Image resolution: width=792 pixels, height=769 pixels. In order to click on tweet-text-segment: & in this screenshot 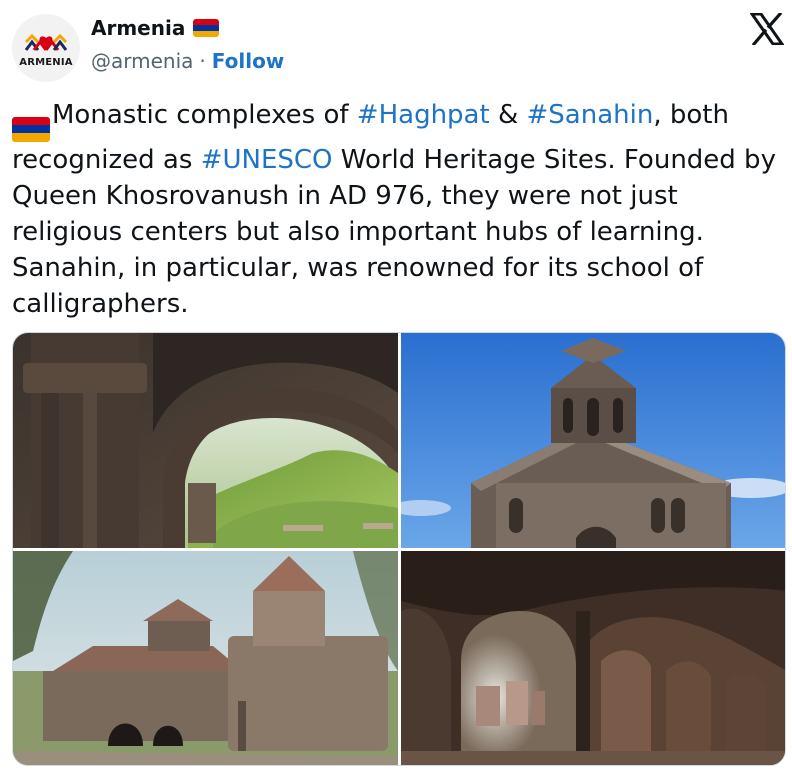, I will do `click(508, 115)`.